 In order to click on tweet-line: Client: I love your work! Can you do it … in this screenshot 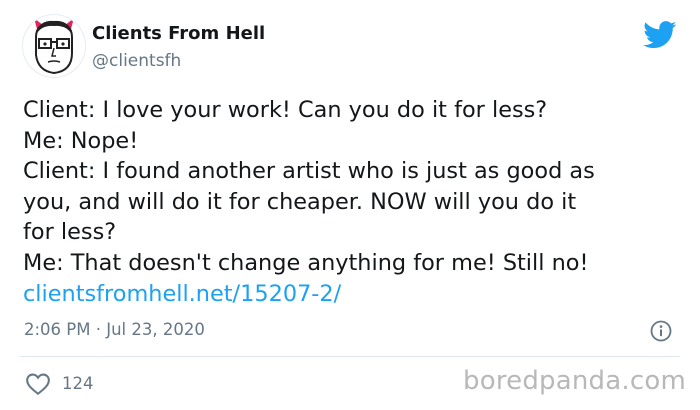, I will do `click(285, 110)`.